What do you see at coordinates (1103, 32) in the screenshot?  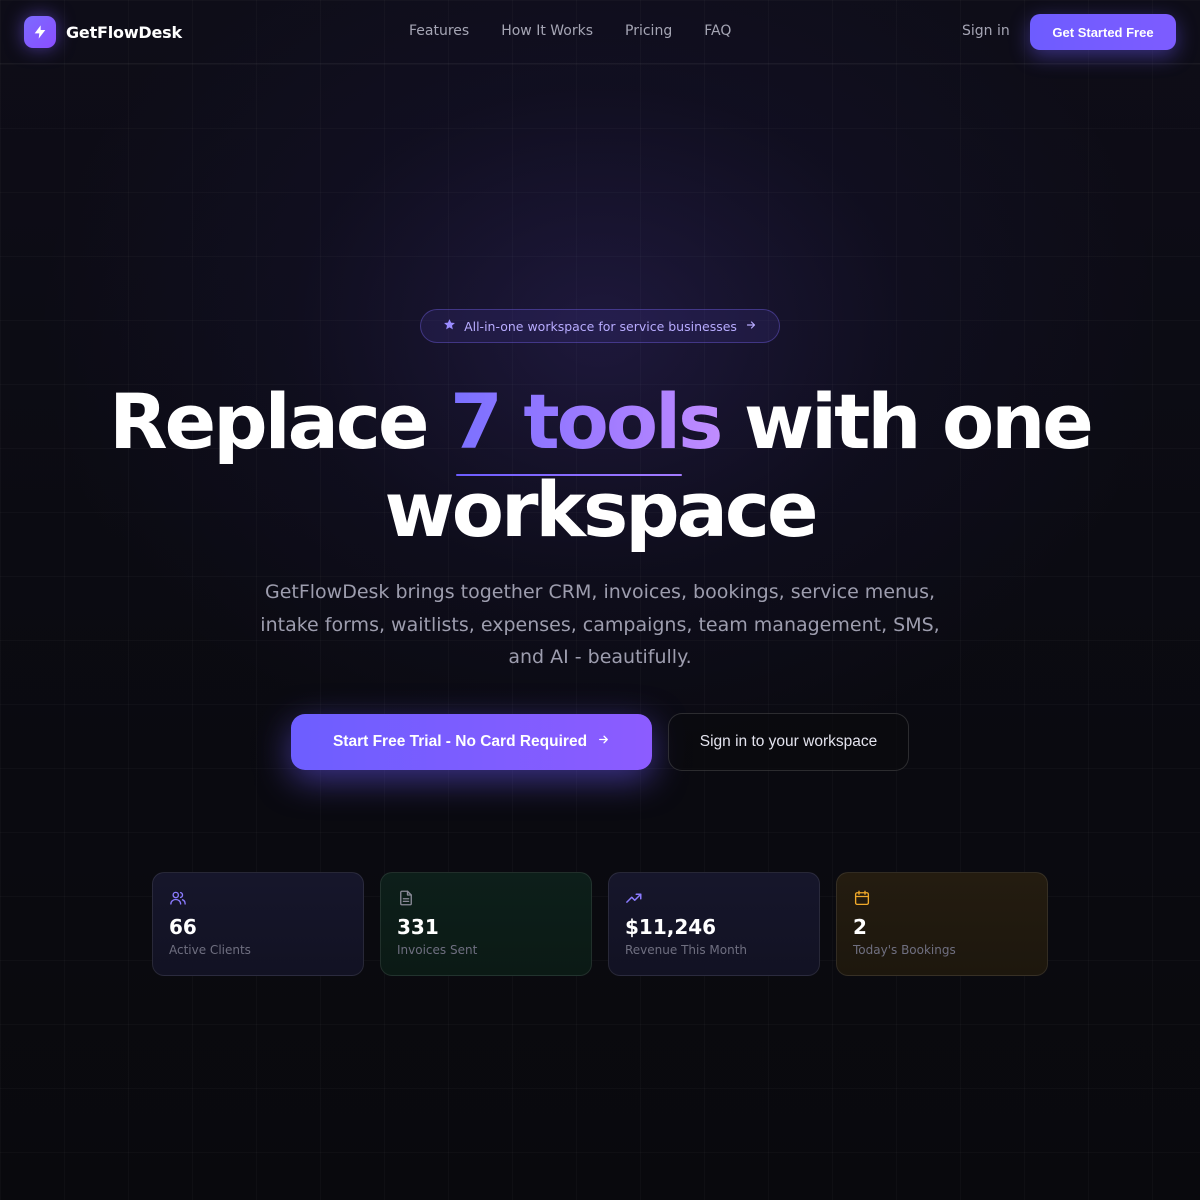 I see `get-started-button: Get Started Free` at bounding box center [1103, 32].